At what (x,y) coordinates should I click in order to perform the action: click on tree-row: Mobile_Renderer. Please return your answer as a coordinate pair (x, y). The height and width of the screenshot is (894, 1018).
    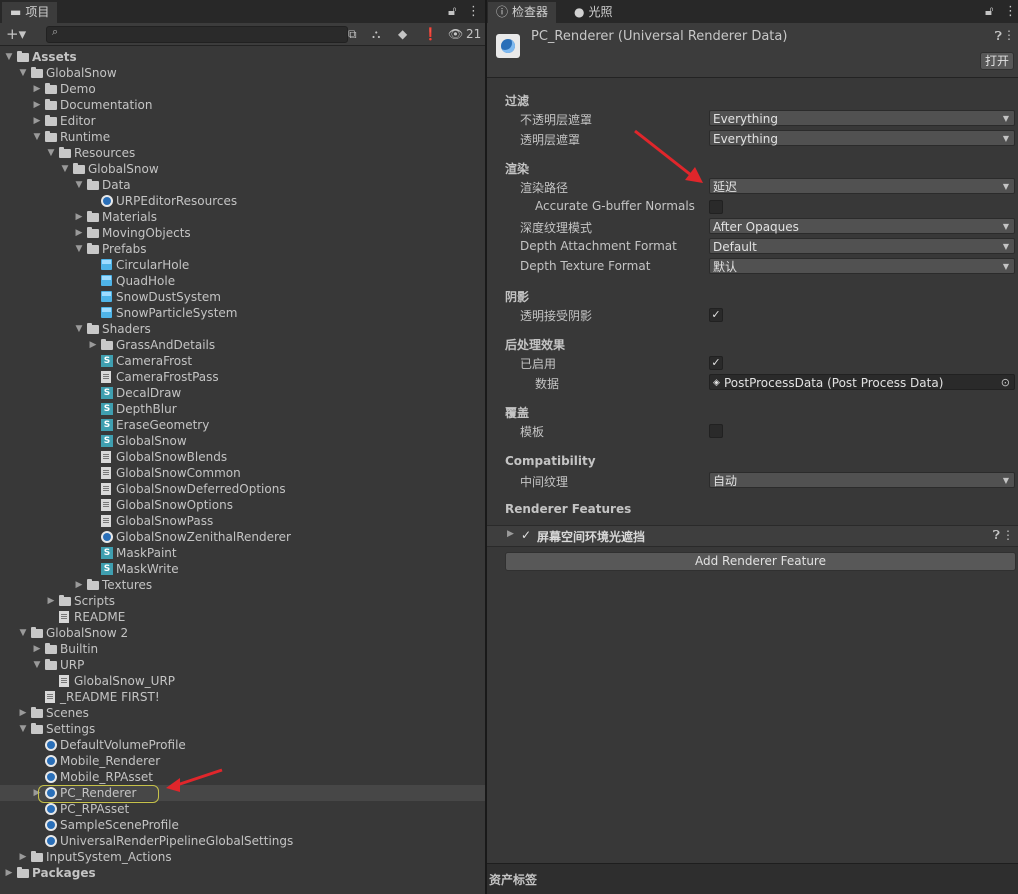
    Looking at the image, I should click on (242, 761).